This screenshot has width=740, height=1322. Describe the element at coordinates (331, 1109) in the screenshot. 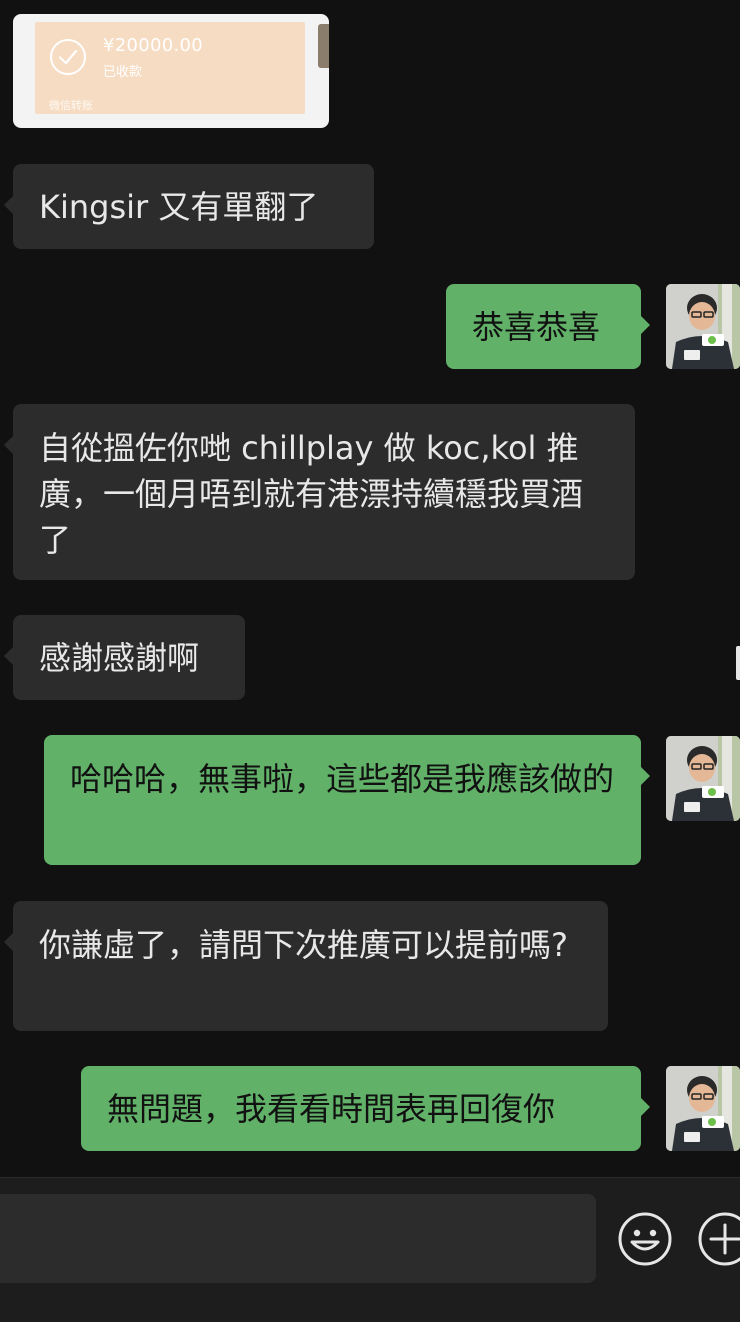

I see `message-text: 無問題，我看看時間表再回復你` at that location.